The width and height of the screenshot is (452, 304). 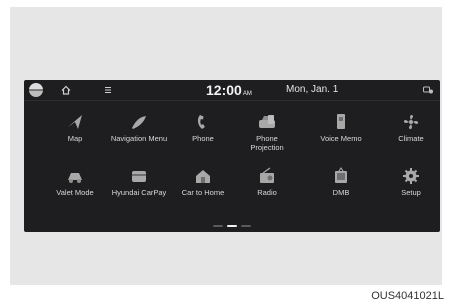 What do you see at coordinates (267, 143) in the screenshot?
I see `app-label: Phone Projection` at bounding box center [267, 143].